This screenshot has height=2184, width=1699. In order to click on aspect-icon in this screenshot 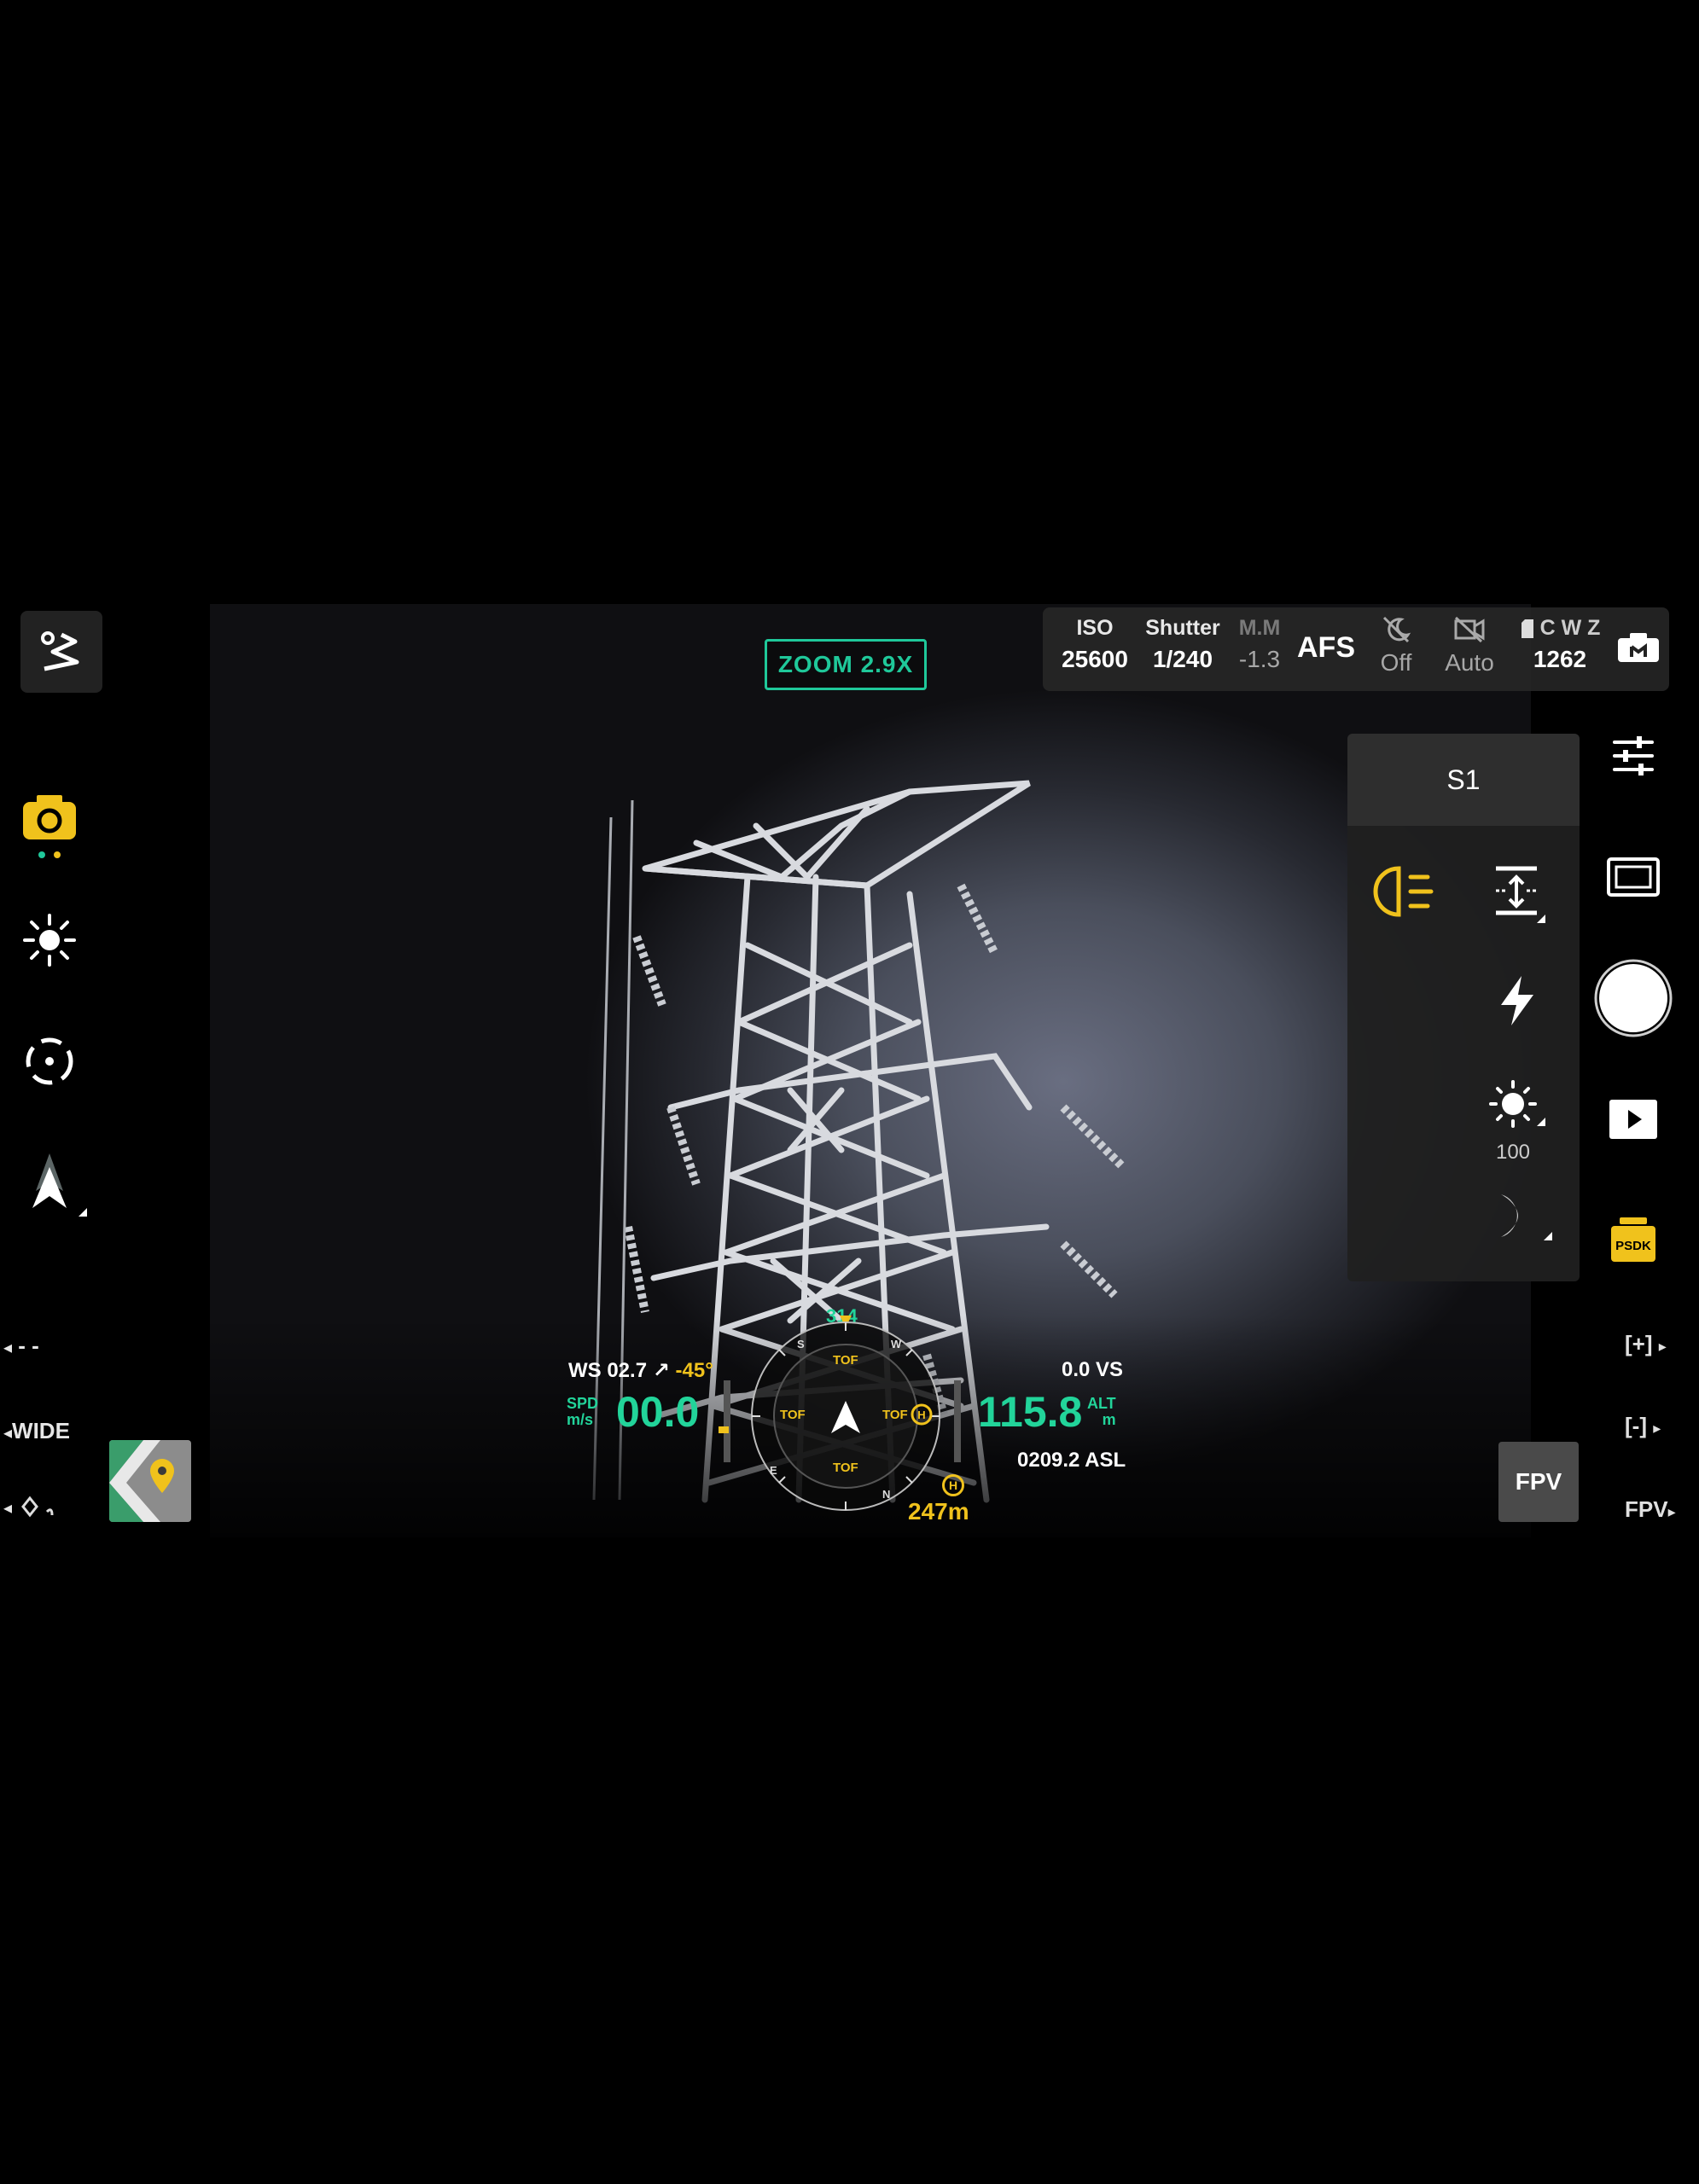, I will do `click(1633, 877)`.